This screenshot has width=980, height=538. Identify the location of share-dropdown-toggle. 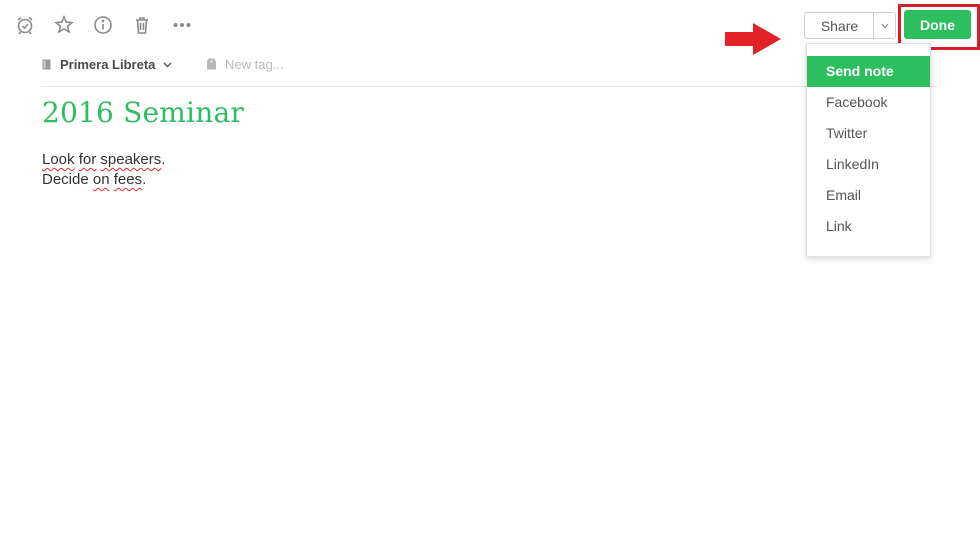
(884, 25).